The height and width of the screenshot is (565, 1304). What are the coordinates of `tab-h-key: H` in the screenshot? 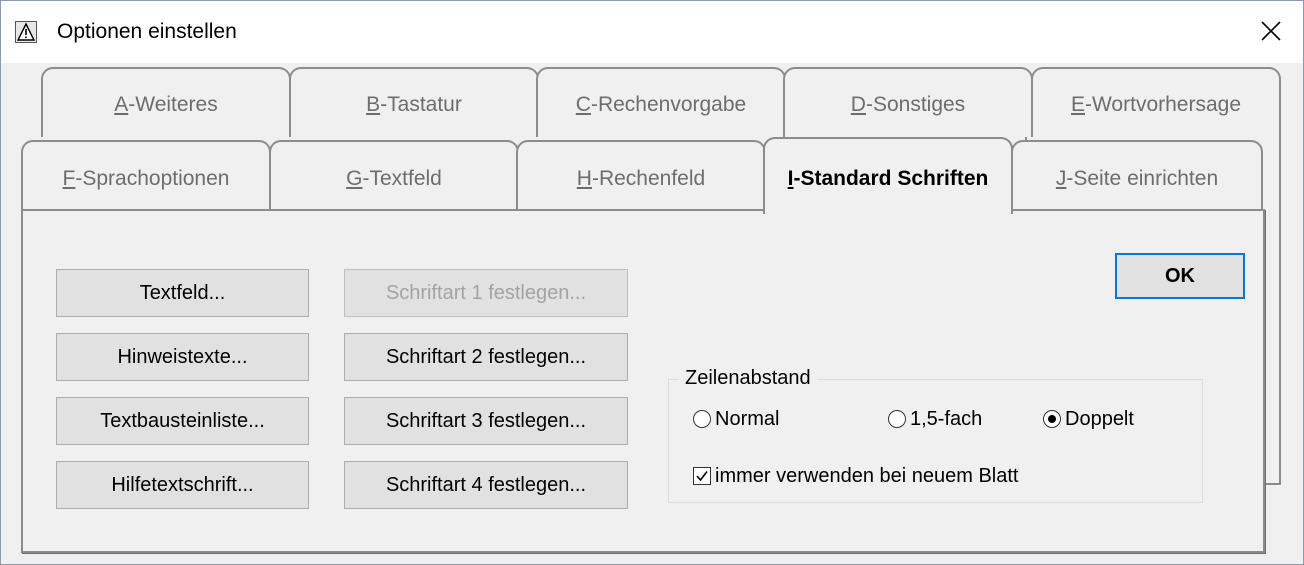 It's located at (584, 178).